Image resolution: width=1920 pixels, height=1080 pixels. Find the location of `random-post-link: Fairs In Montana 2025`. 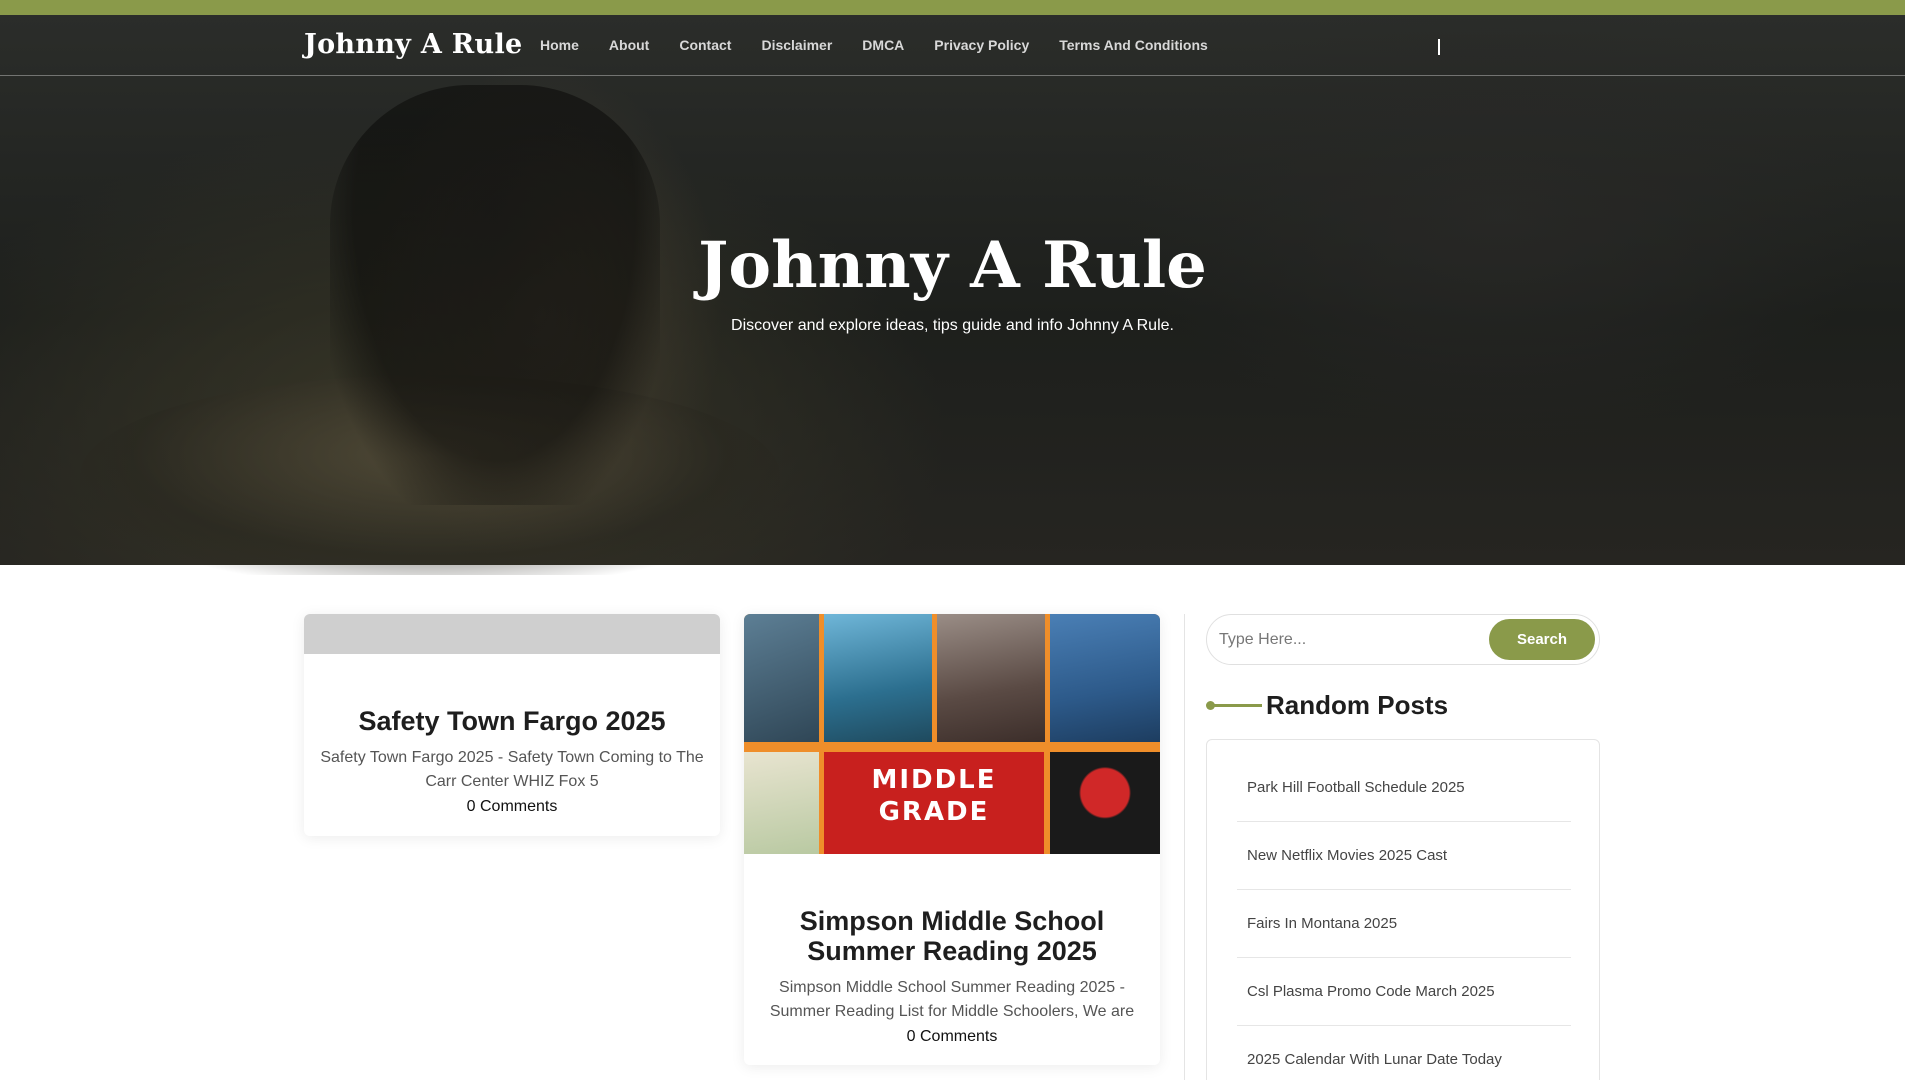

random-post-link: Fairs In Montana 2025 is located at coordinates (1322, 923).